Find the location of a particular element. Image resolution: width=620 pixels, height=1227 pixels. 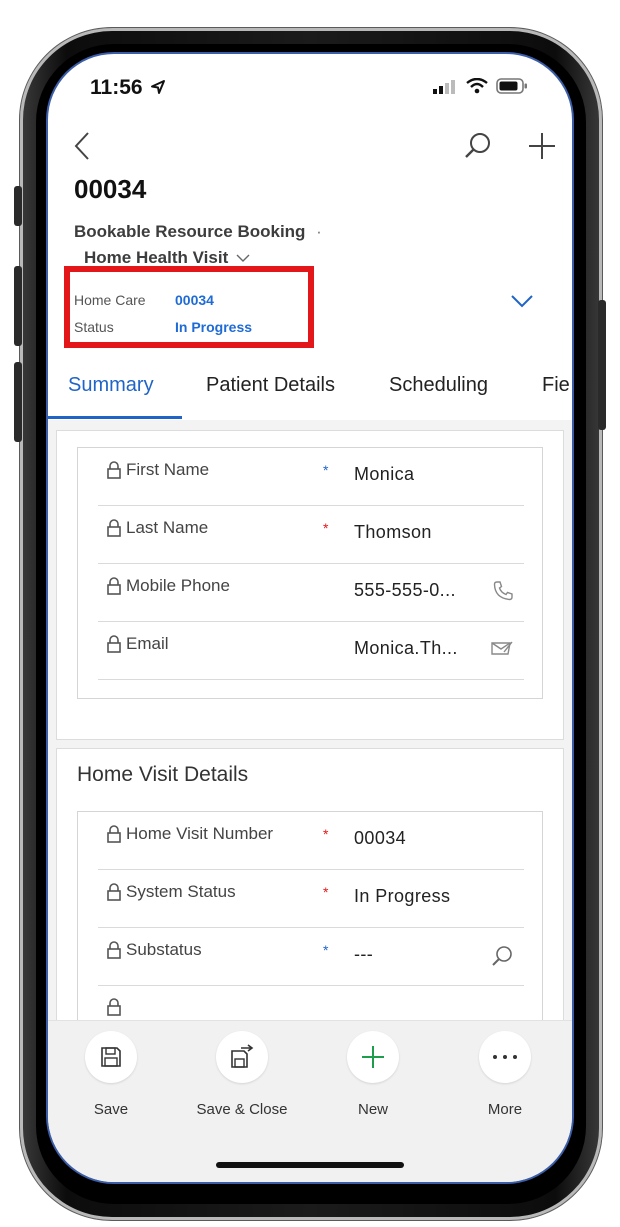

home-indicator is located at coordinates (310, 1165).